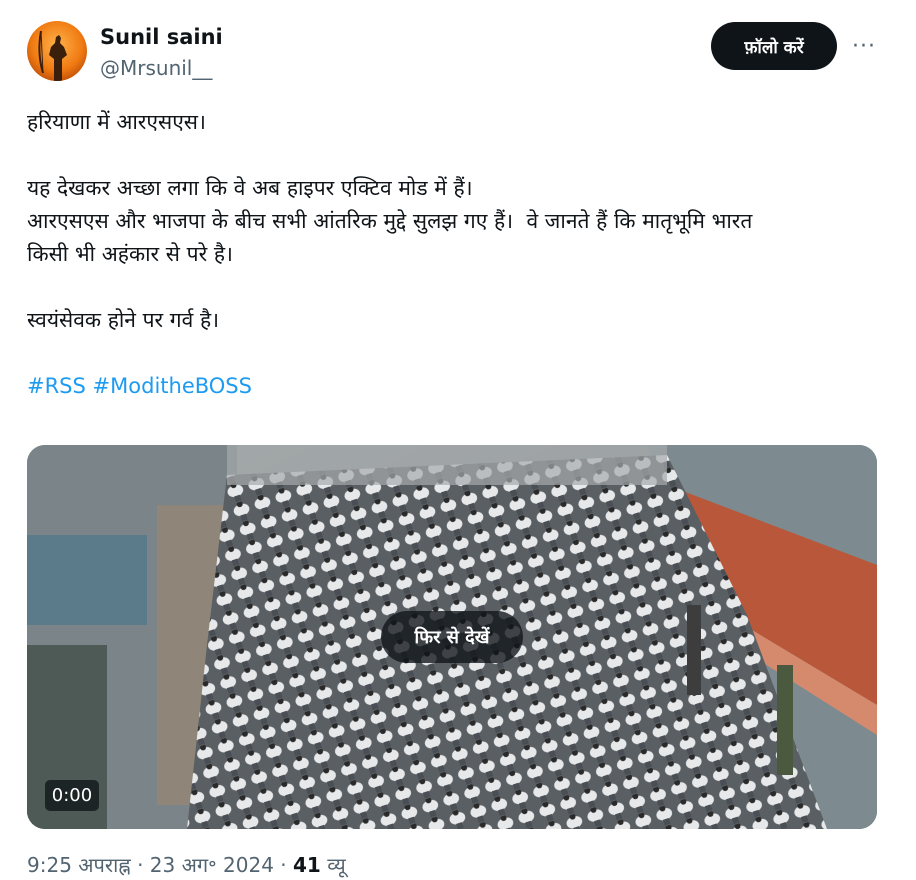  I want to click on replay-button: फिर से देखें, so click(452, 637).